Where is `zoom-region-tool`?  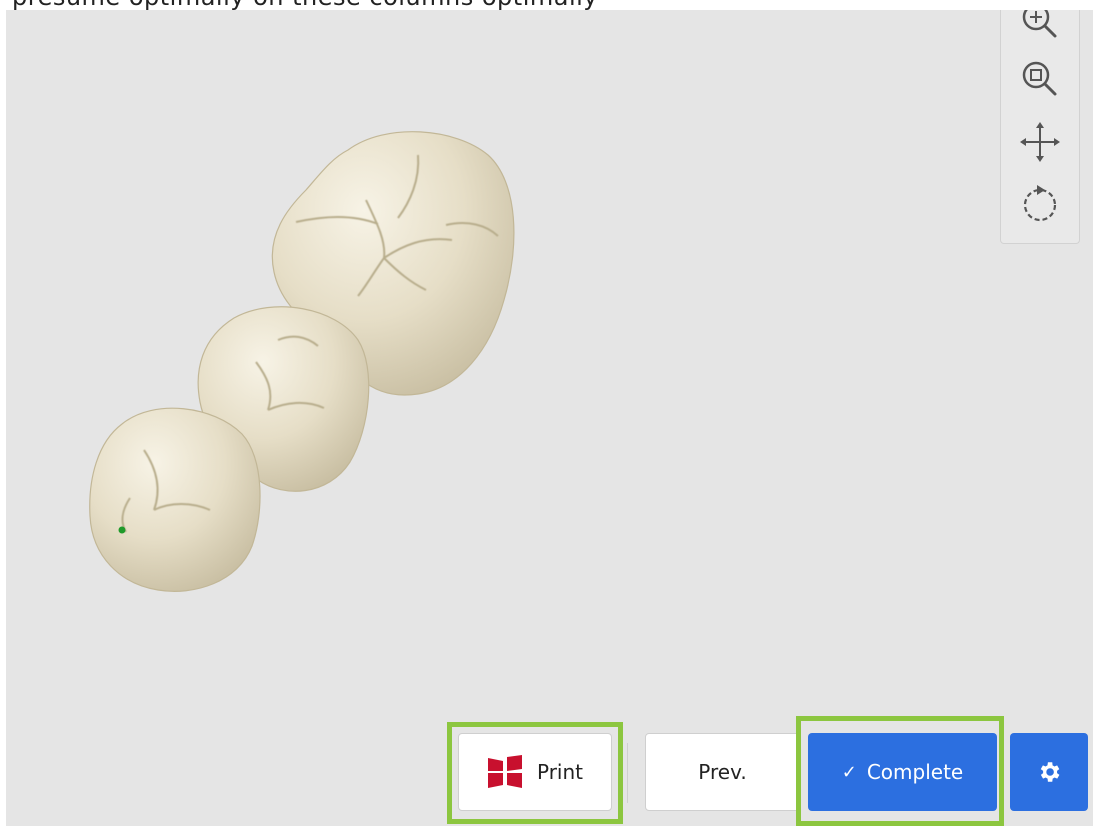
zoom-region-tool is located at coordinates (1040, 79).